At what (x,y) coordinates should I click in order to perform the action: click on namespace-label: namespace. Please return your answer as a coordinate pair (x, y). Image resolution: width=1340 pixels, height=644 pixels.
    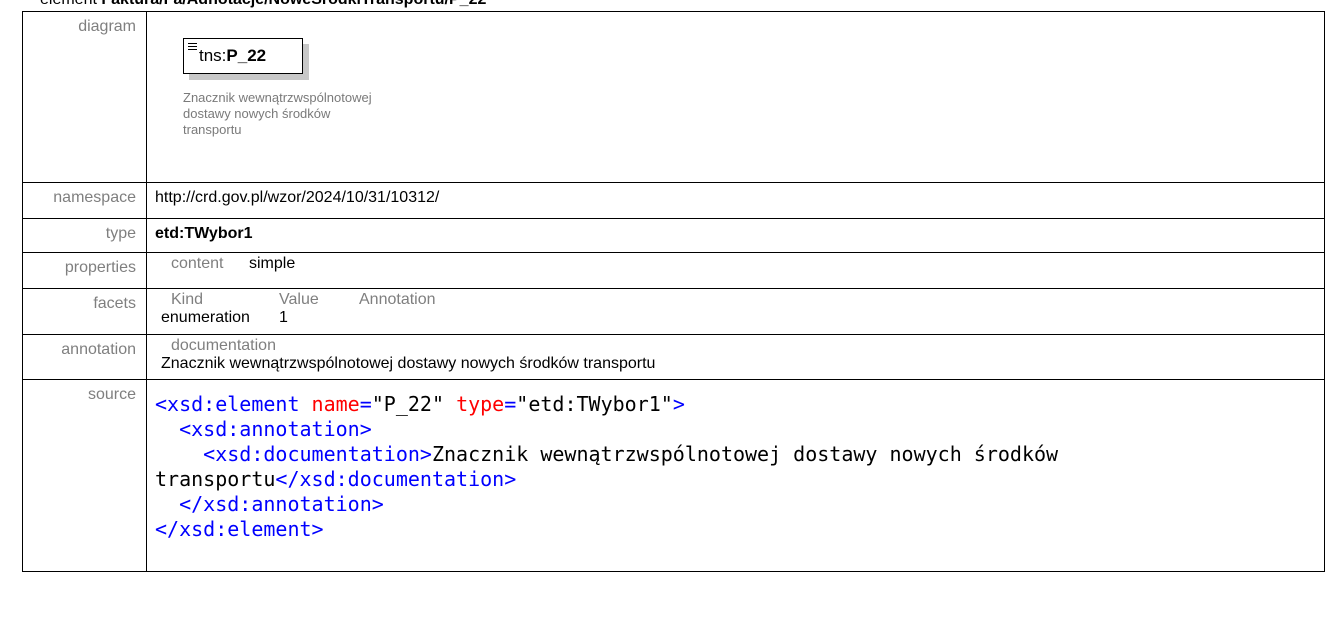
    Looking at the image, I should click on (84, 200).